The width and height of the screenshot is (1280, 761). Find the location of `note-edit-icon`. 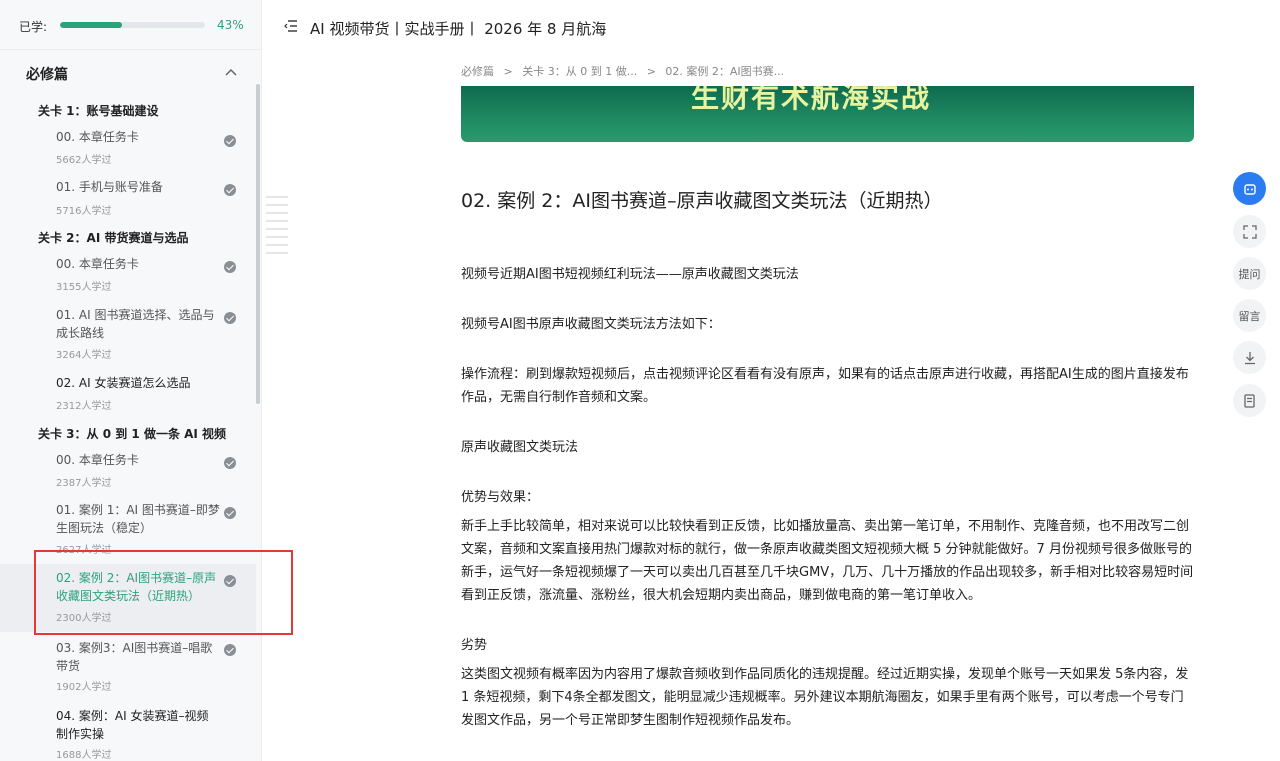

note-edit-icon is located at coordinates (1249, 400).